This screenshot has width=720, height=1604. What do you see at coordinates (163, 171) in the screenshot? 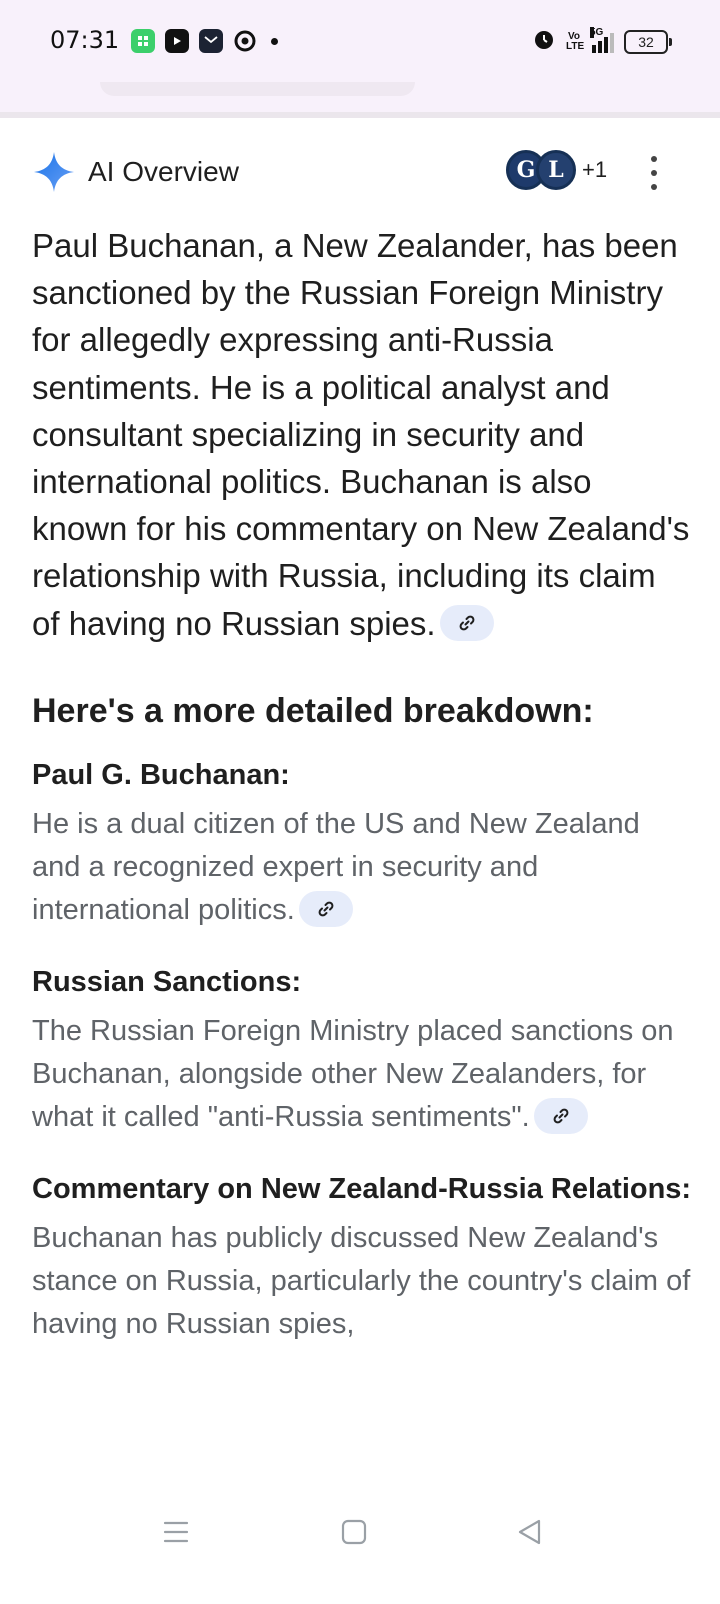
I see `ai-overview-title: AI Overview` at bounding box center [163, 171].